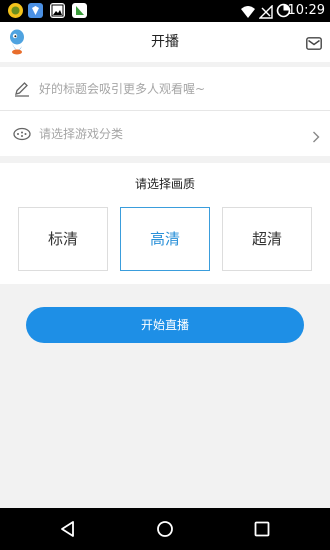 The width and height of the screenshot is (330, 550). Describe the element at coordinates (165, 325) in the screenshot. I see `start-broadcast-button: 开始直播` at that location.